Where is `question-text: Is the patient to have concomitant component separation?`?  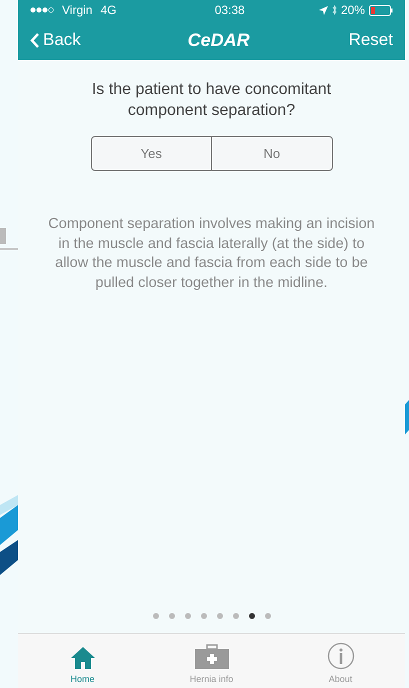 question-text: Is the patient to have concomitant component separation? is located at coordinates (211, 100).